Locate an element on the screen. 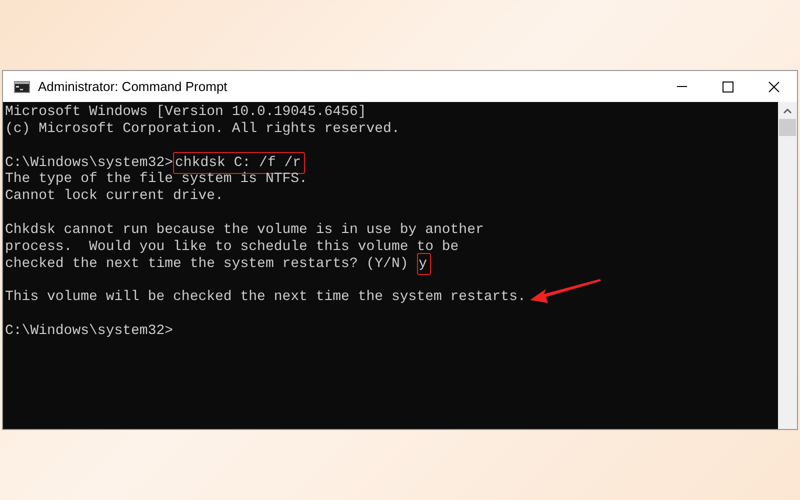 The image size is (800, 500). console-line: Microsoft Windows [Version 10.0.19045.6456] is located at coordinates (185, 112).